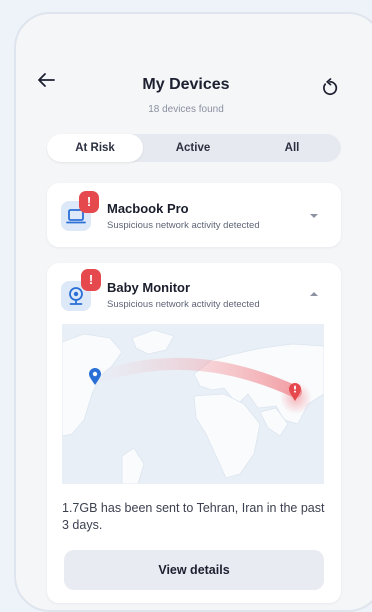 Image resolution: width=372 pixels, height=612 pixels. I want to click on page-title: My Devices, so click(186, 84).